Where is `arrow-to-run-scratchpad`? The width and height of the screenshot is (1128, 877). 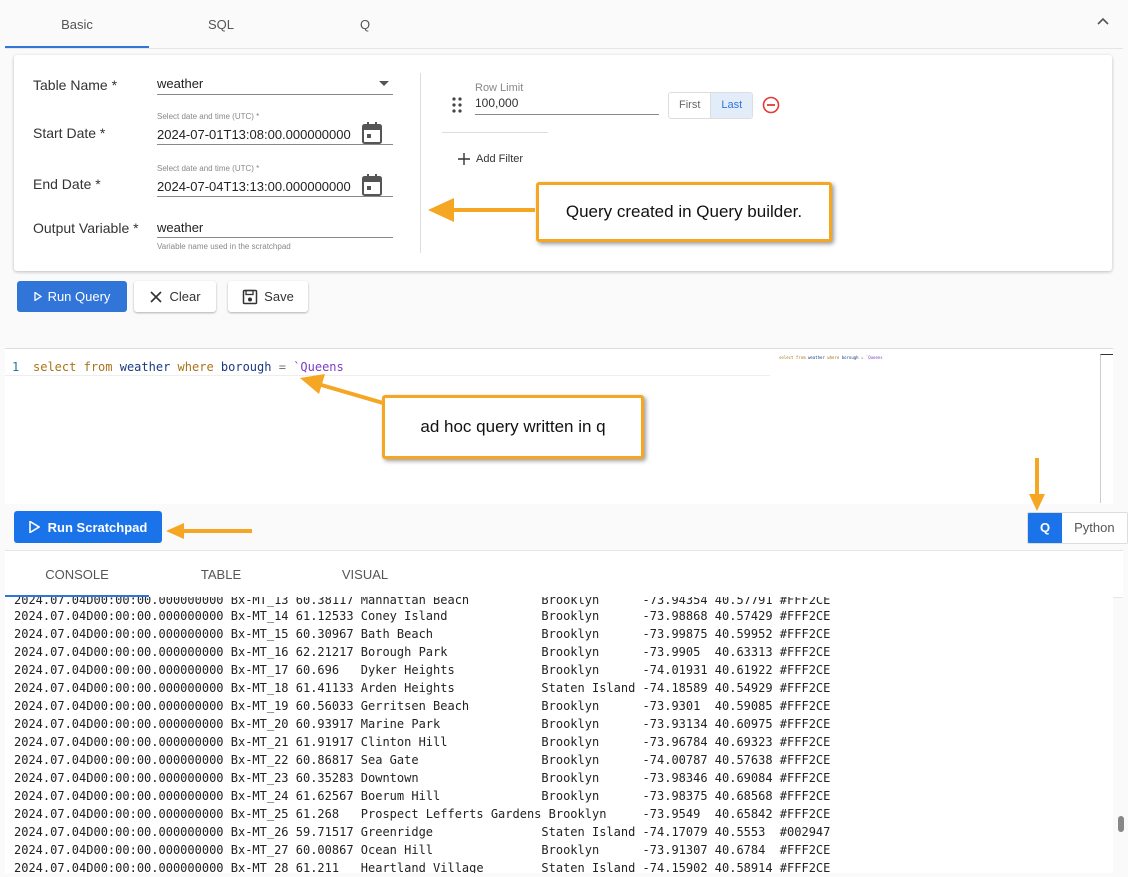 arrow-to-run-scratchpad is located at coordinates (209, 531).